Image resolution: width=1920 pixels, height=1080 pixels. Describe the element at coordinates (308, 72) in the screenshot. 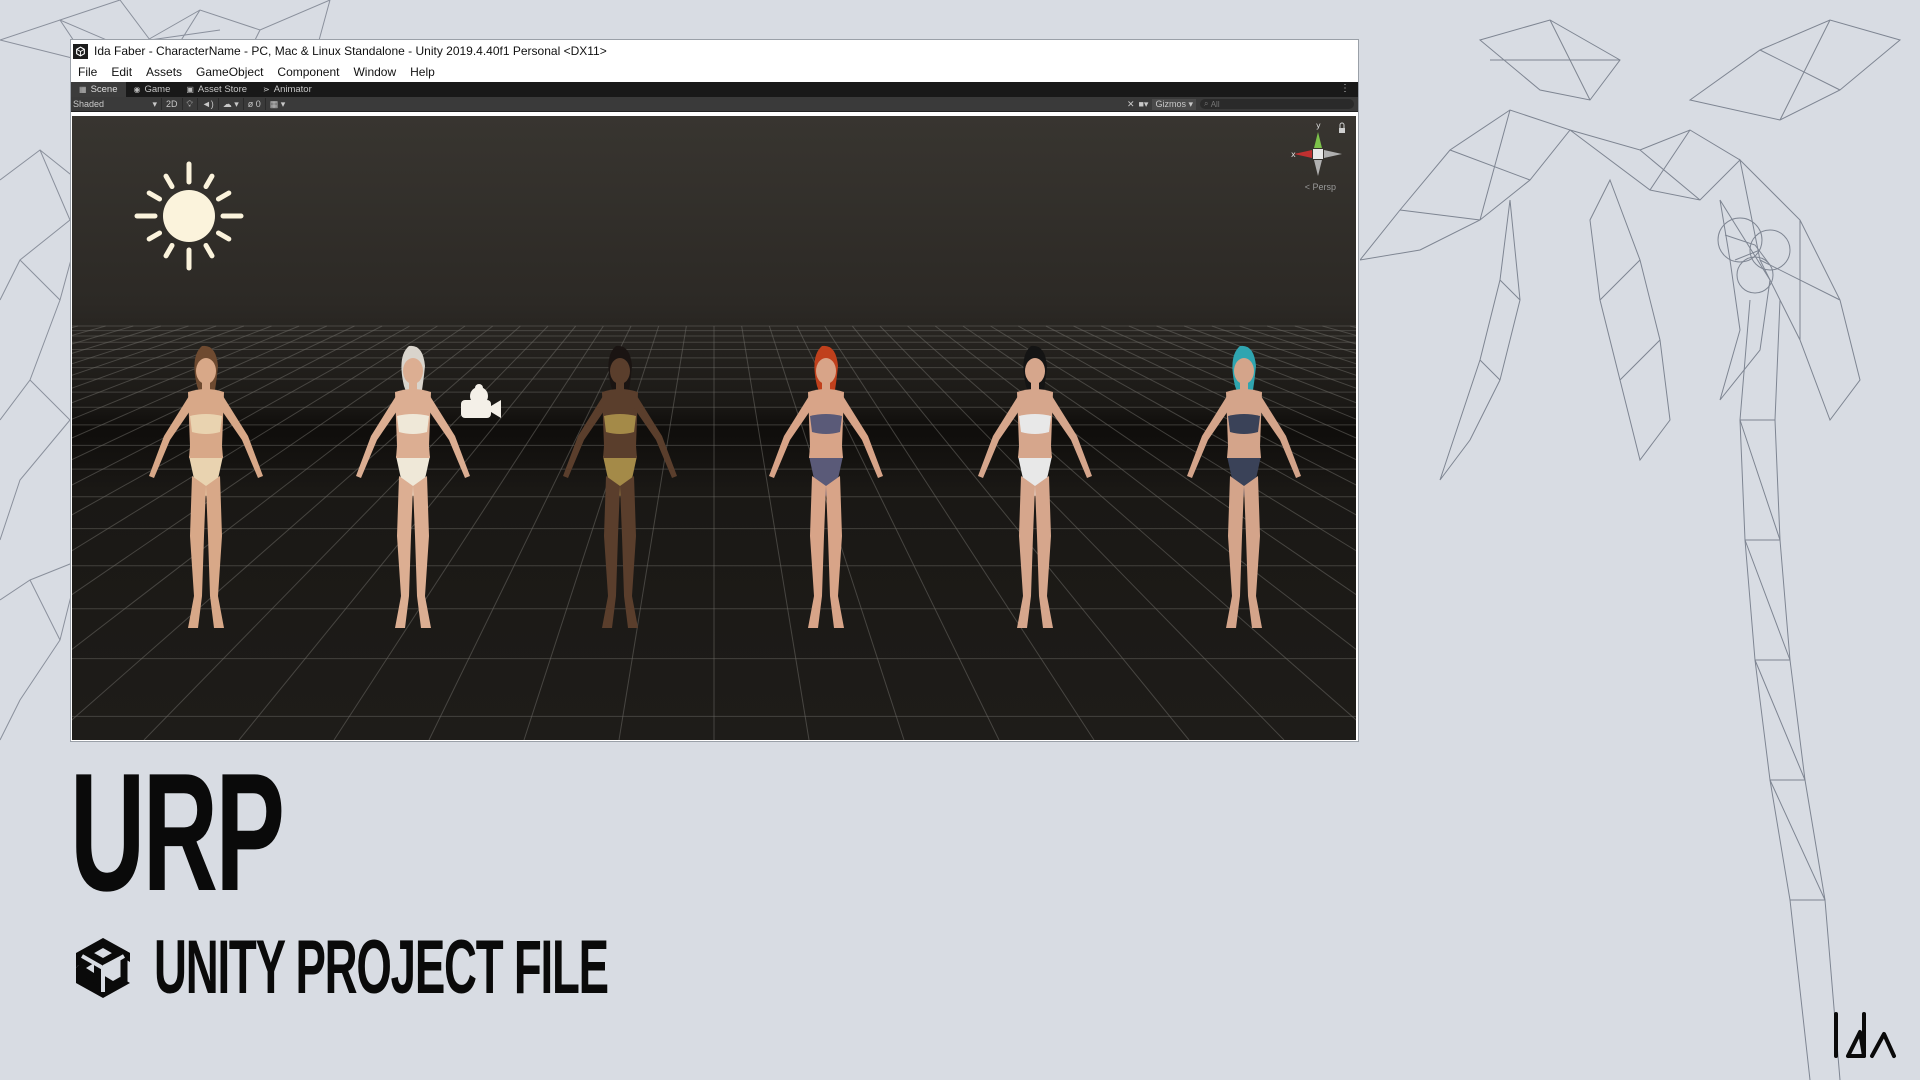

I see `menu-component: Component` at that location.